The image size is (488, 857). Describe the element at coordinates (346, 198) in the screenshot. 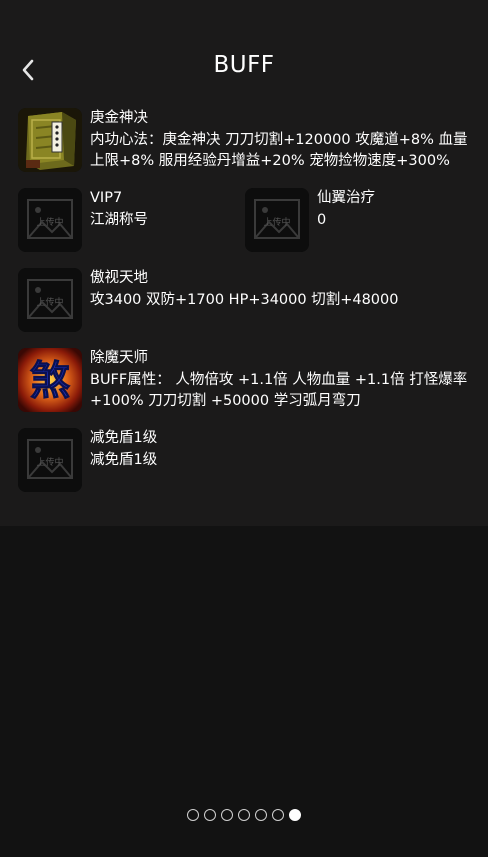

I see `buff-name: 仙翼治疗` at that location.